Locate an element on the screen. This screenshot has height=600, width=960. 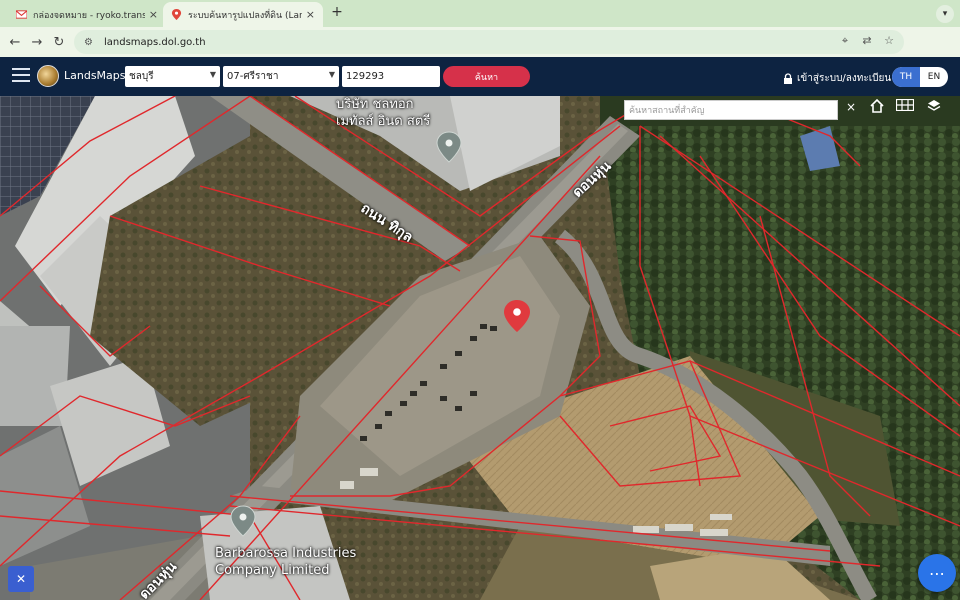
bookmark-star-icon: ☆ is located at coordinates (889, 41).